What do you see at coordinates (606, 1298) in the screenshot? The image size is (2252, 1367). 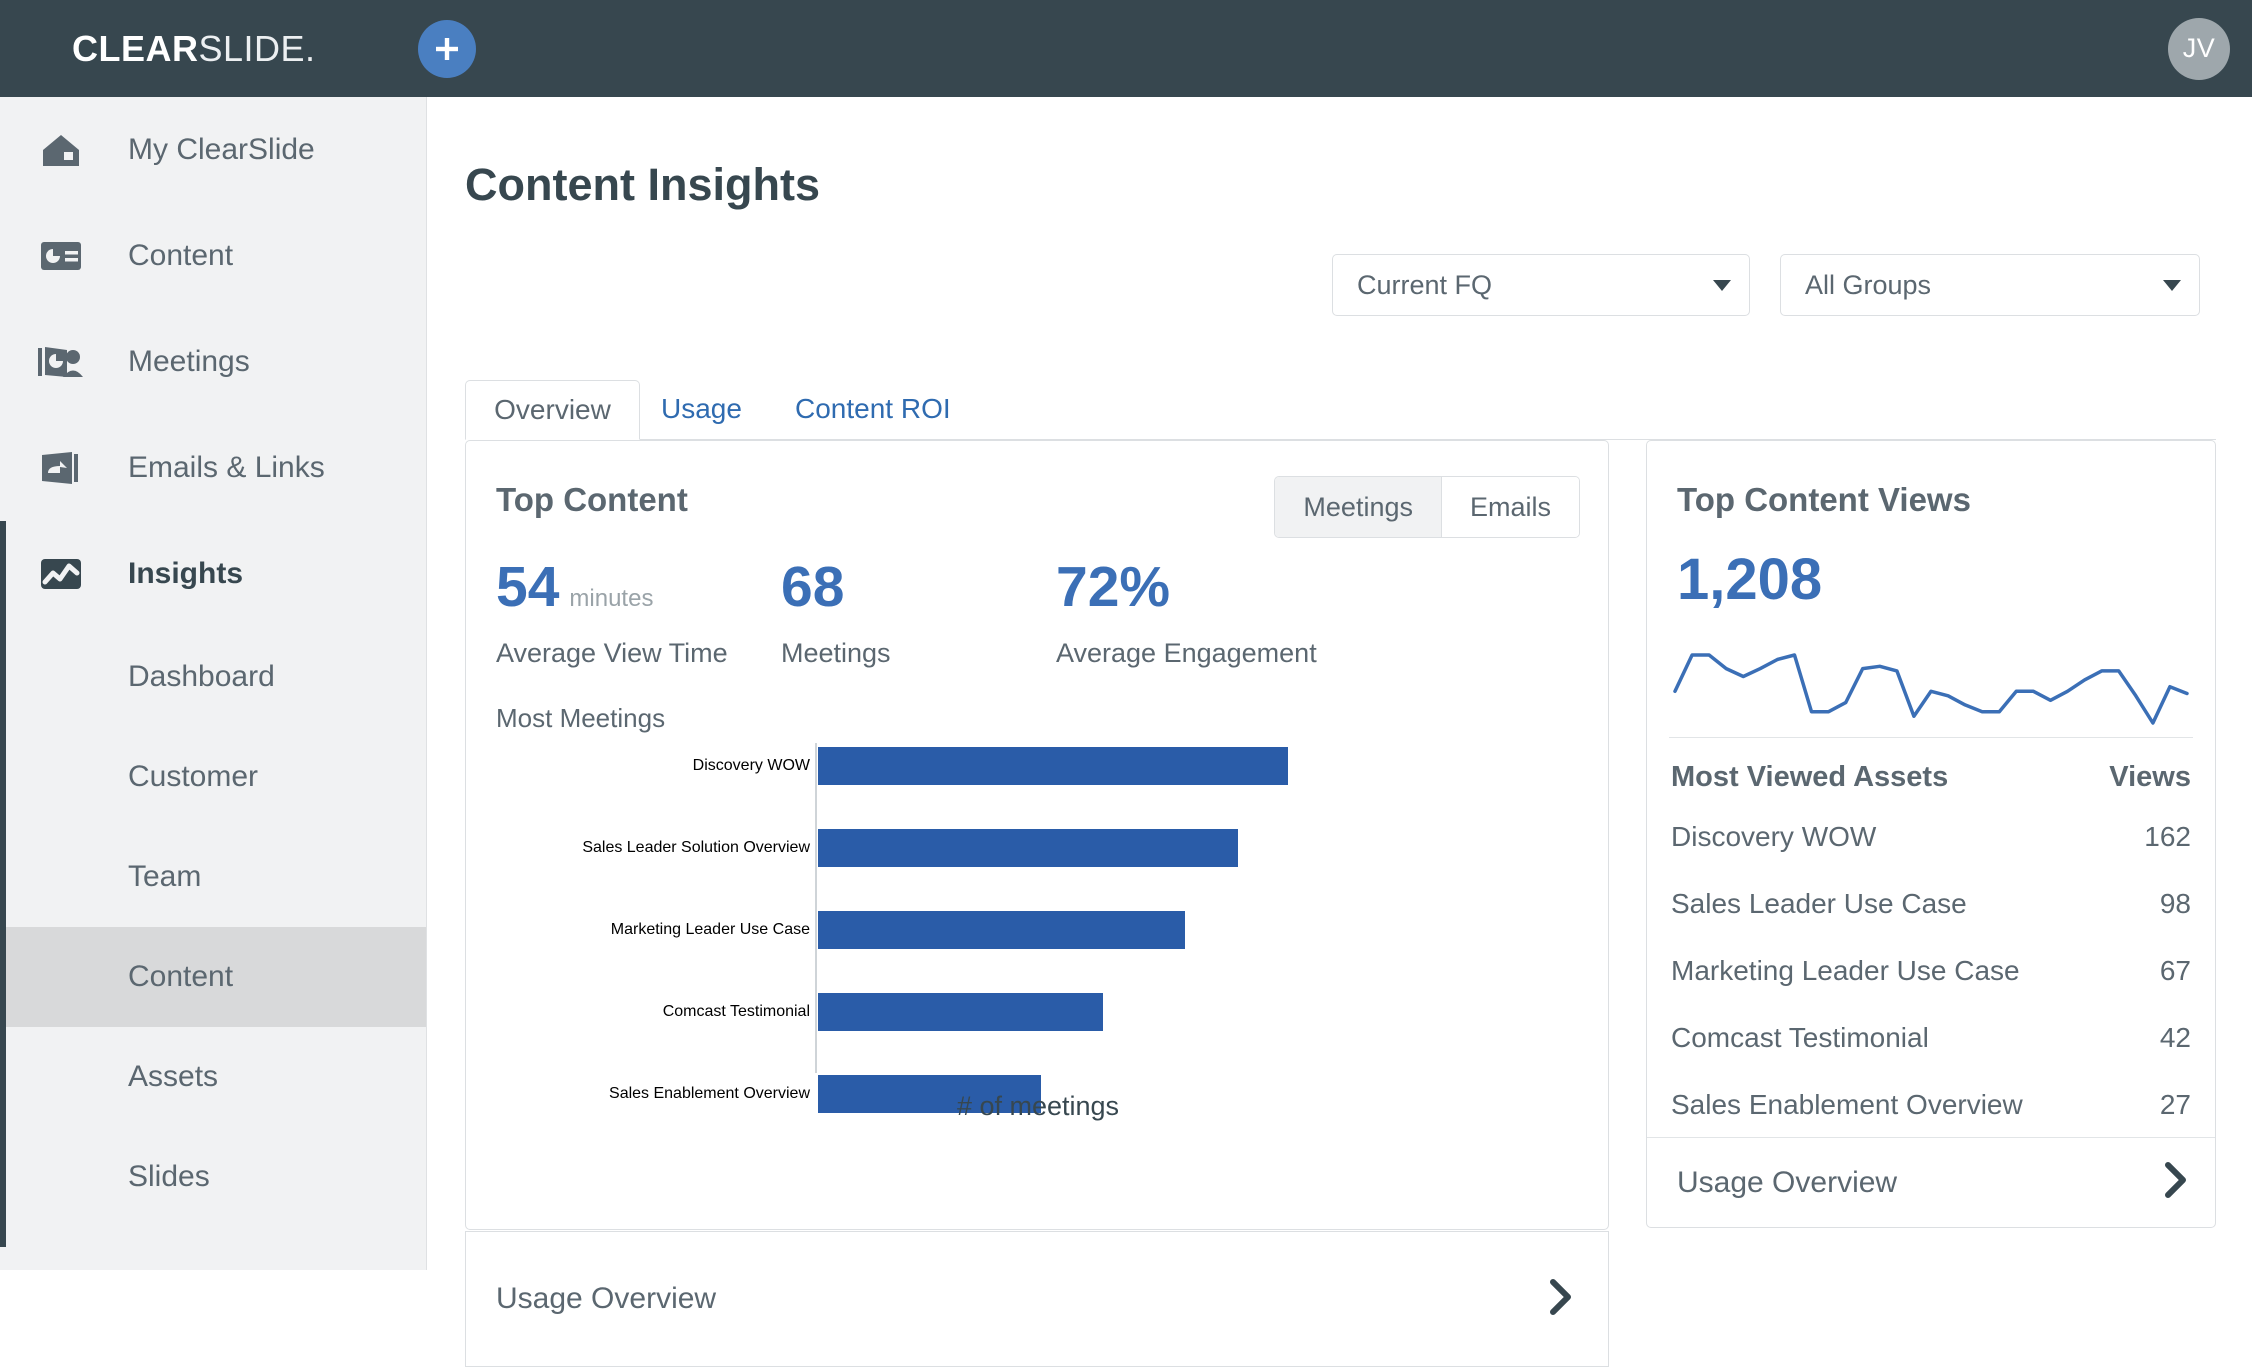 I see `usage-overview-label: Usage Overview` at bounding box center [606, 1298].